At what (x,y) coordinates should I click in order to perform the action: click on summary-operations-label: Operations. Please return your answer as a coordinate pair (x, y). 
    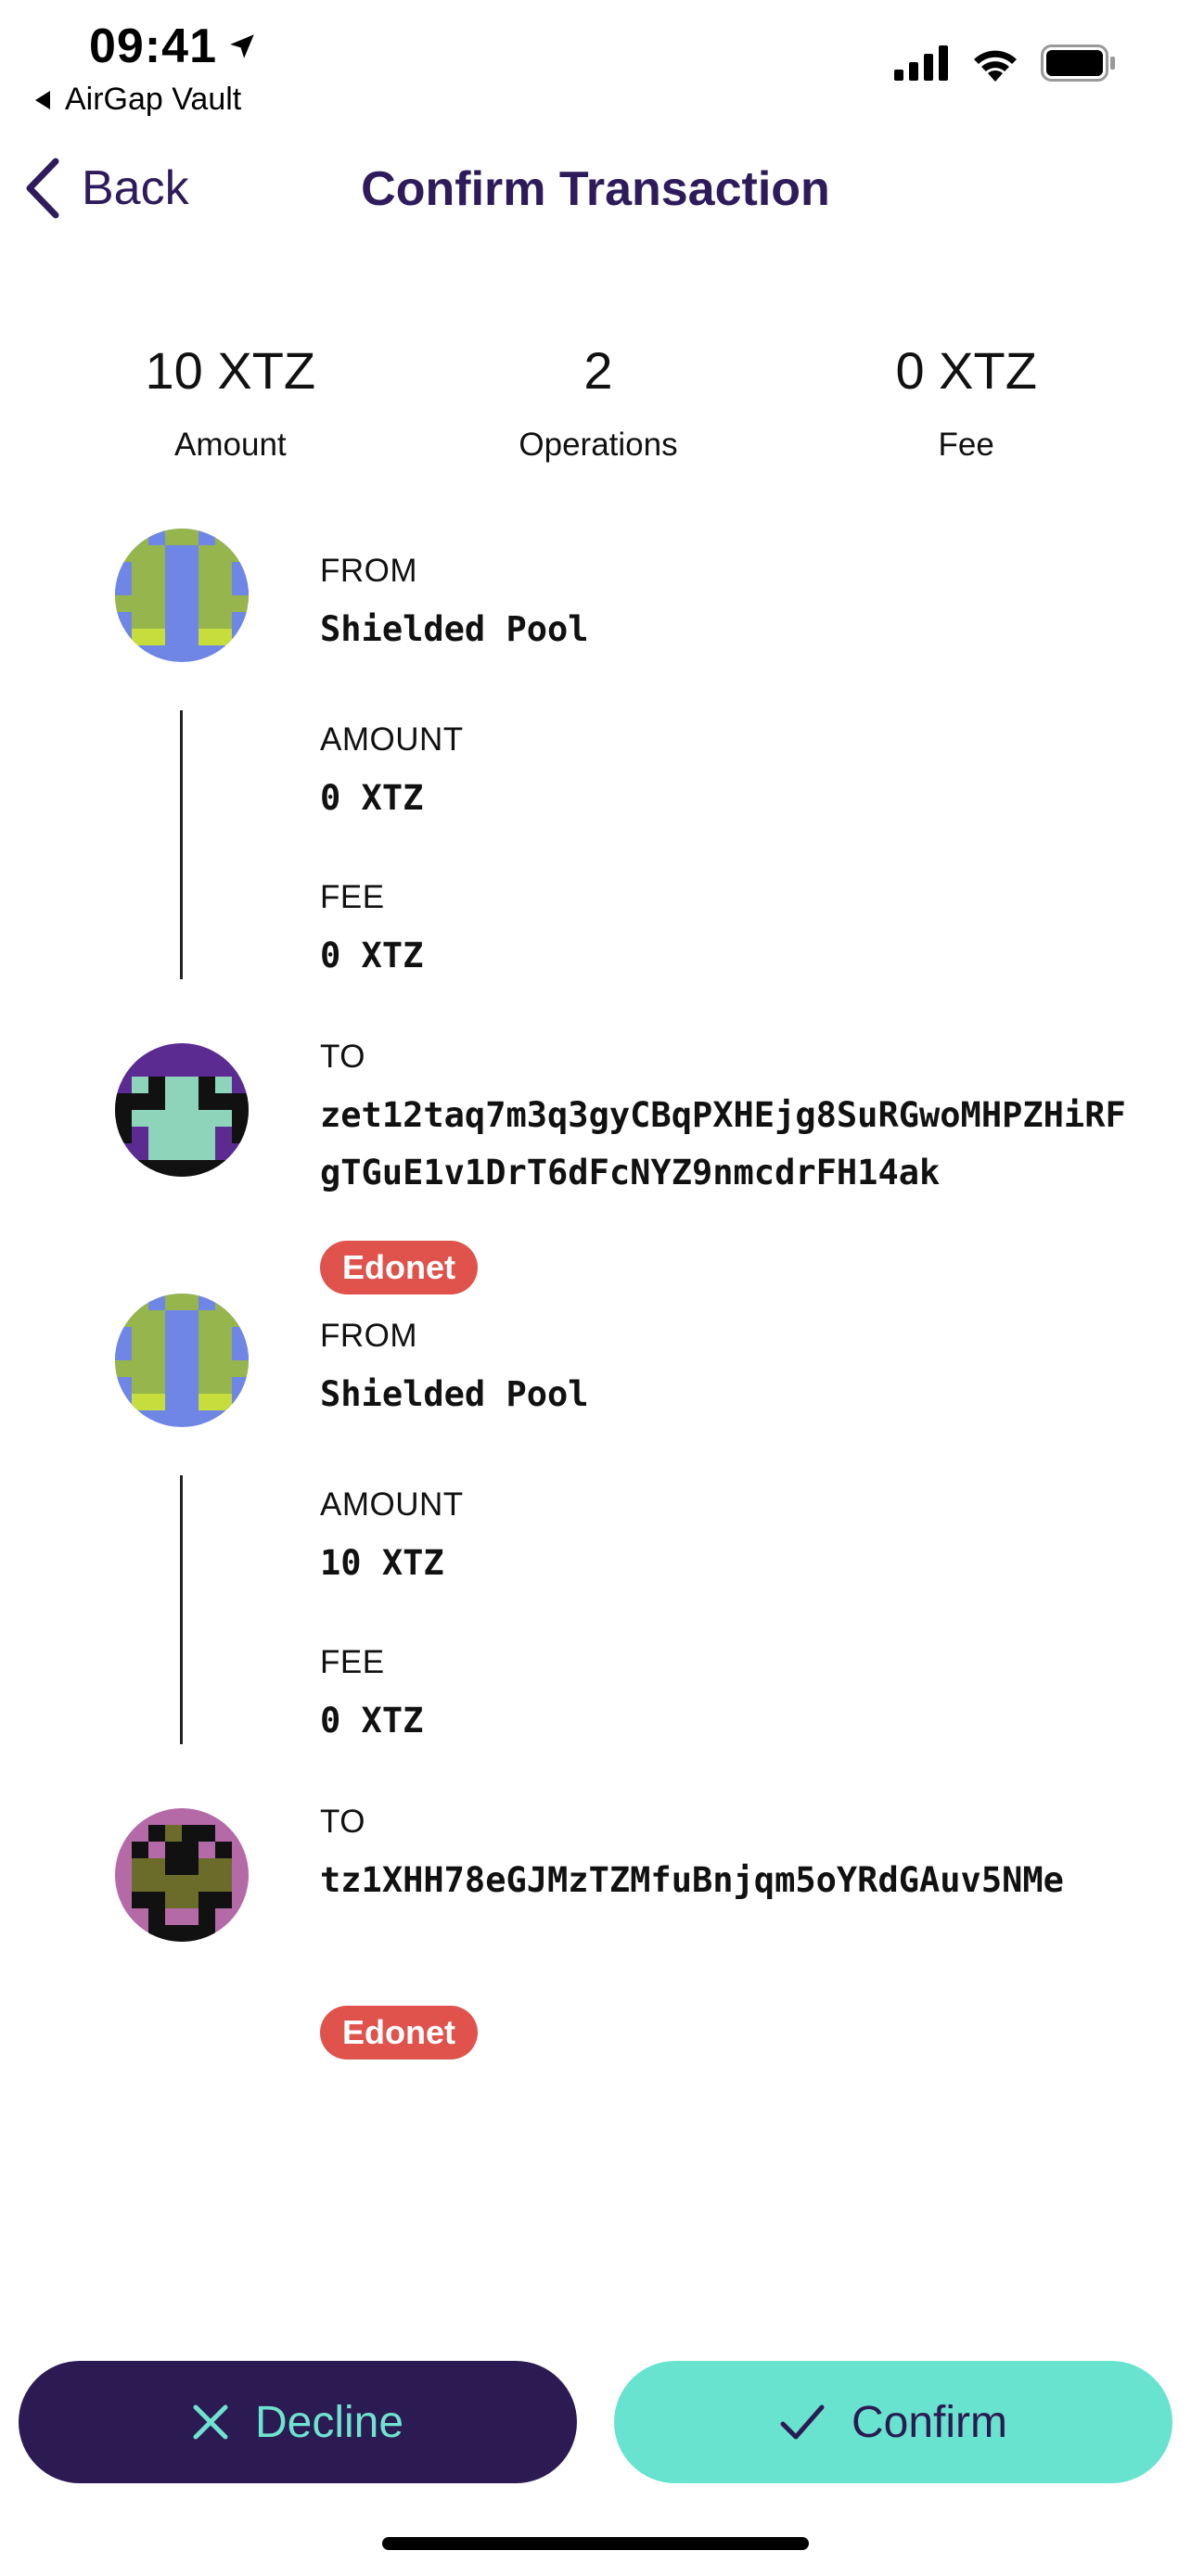
    Looking at the image, I should click on (598, 445).